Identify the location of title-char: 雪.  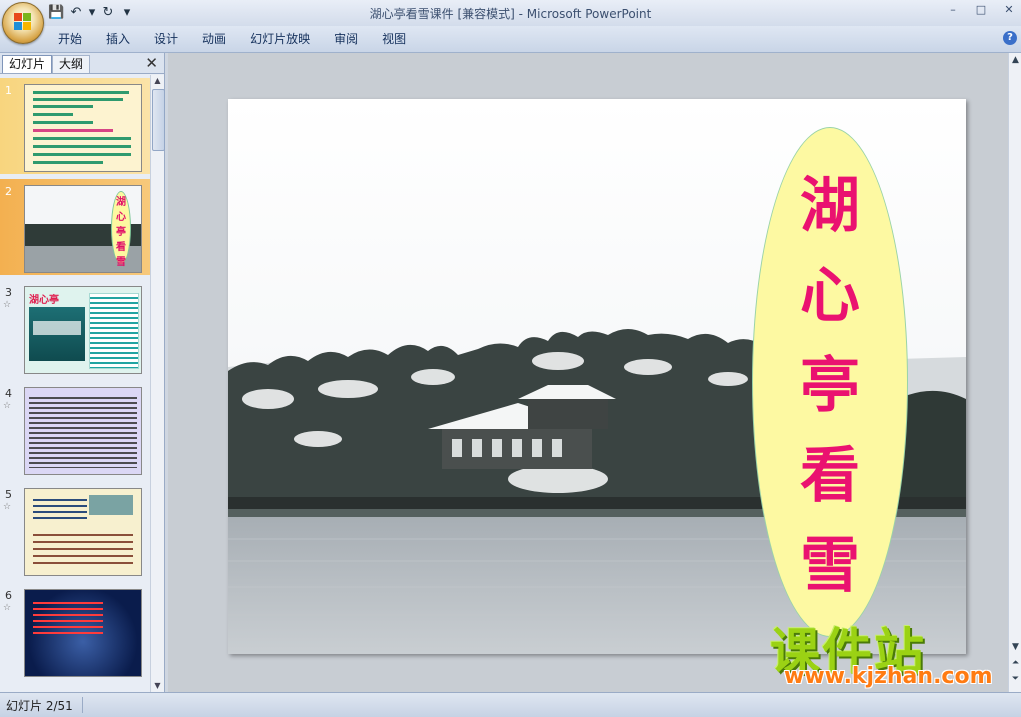
(830, 566).